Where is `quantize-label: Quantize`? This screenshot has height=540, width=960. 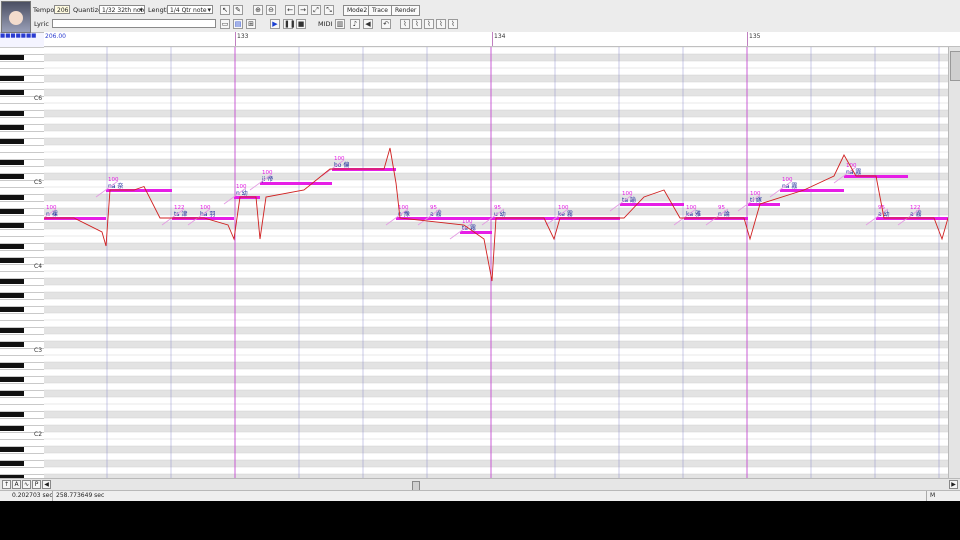 quantize-label: Quantize is located at coordinates (88, 10).